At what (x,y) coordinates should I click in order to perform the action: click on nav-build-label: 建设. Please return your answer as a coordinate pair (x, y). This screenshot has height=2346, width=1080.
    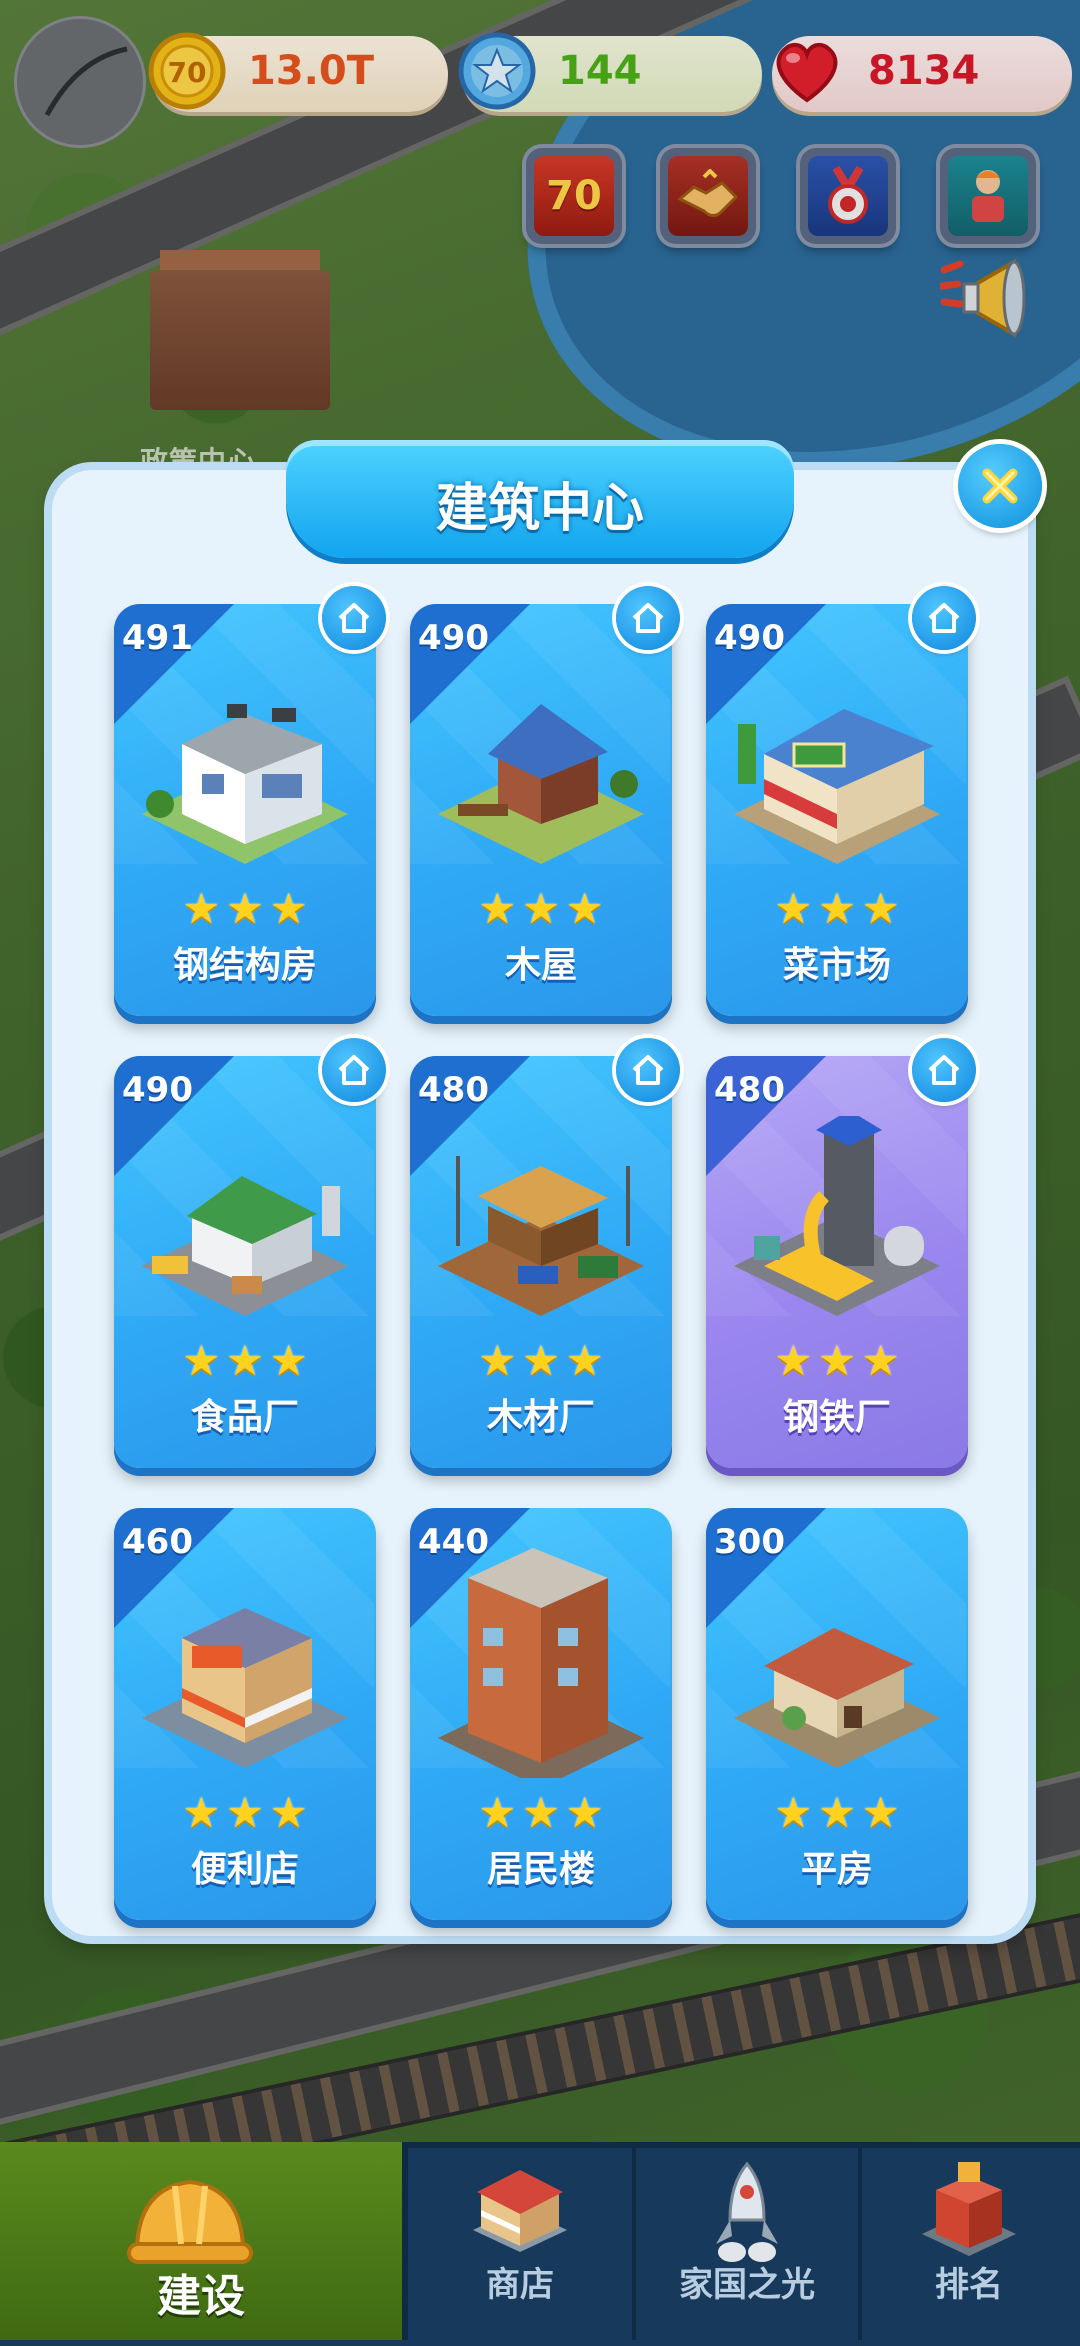
    Looking at the image, I should click on (201, 2296).